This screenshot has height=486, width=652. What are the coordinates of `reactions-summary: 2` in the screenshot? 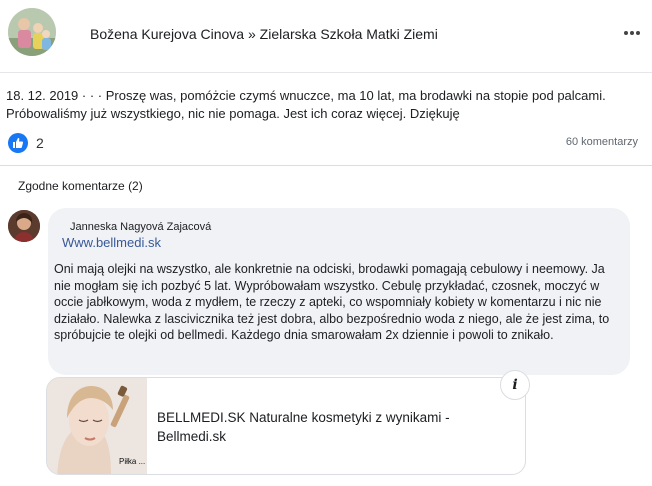 It's located at (26, 143).